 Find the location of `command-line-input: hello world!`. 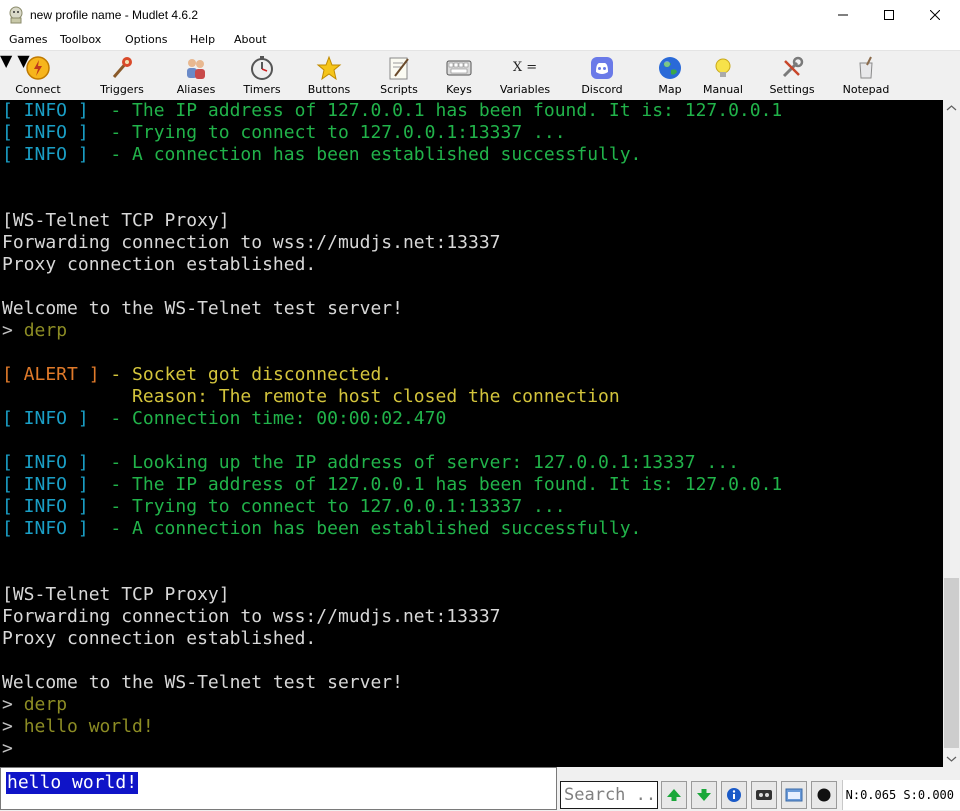

command-line-input: hello world! is located at coordinates (278, 788).